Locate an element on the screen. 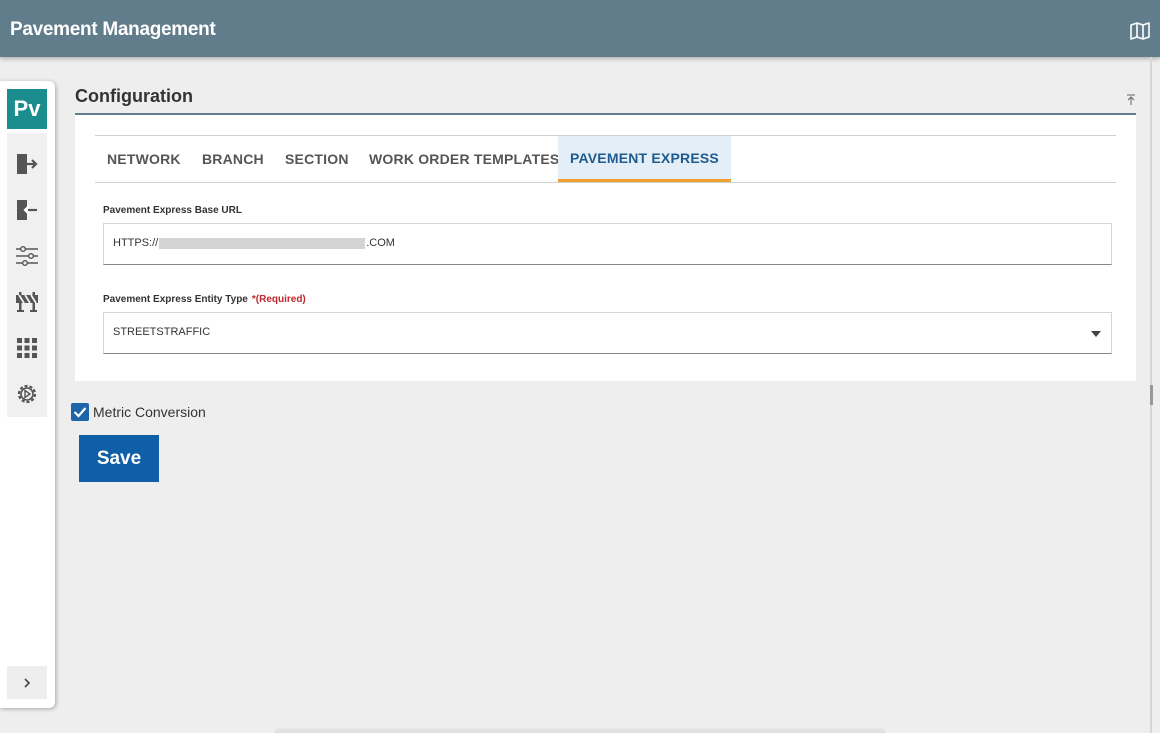 The height and width of the screenshot is (733, 1160). metric-conversion-row: Metric Conversion is located at coordinates (138, 411).